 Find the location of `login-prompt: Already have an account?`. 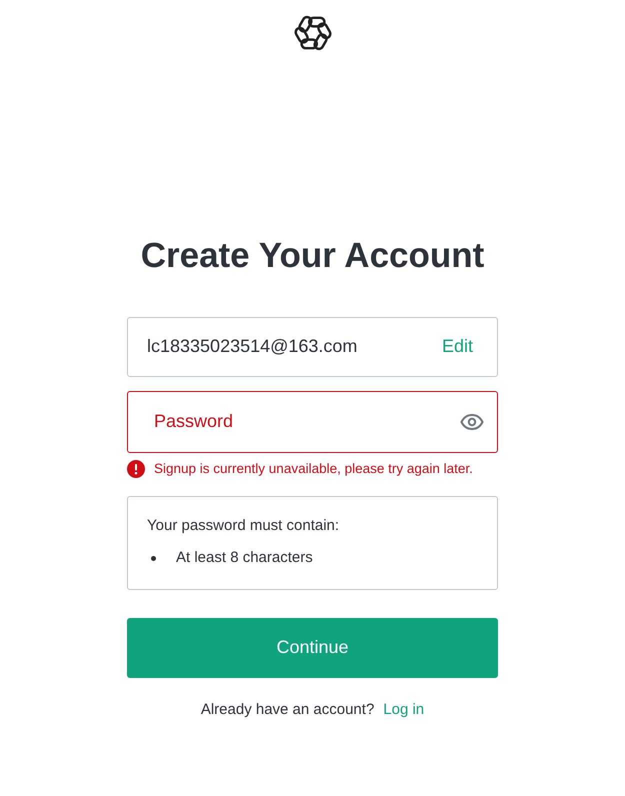

login-prompt: Already have an account? is located at coordinates (287, 710).